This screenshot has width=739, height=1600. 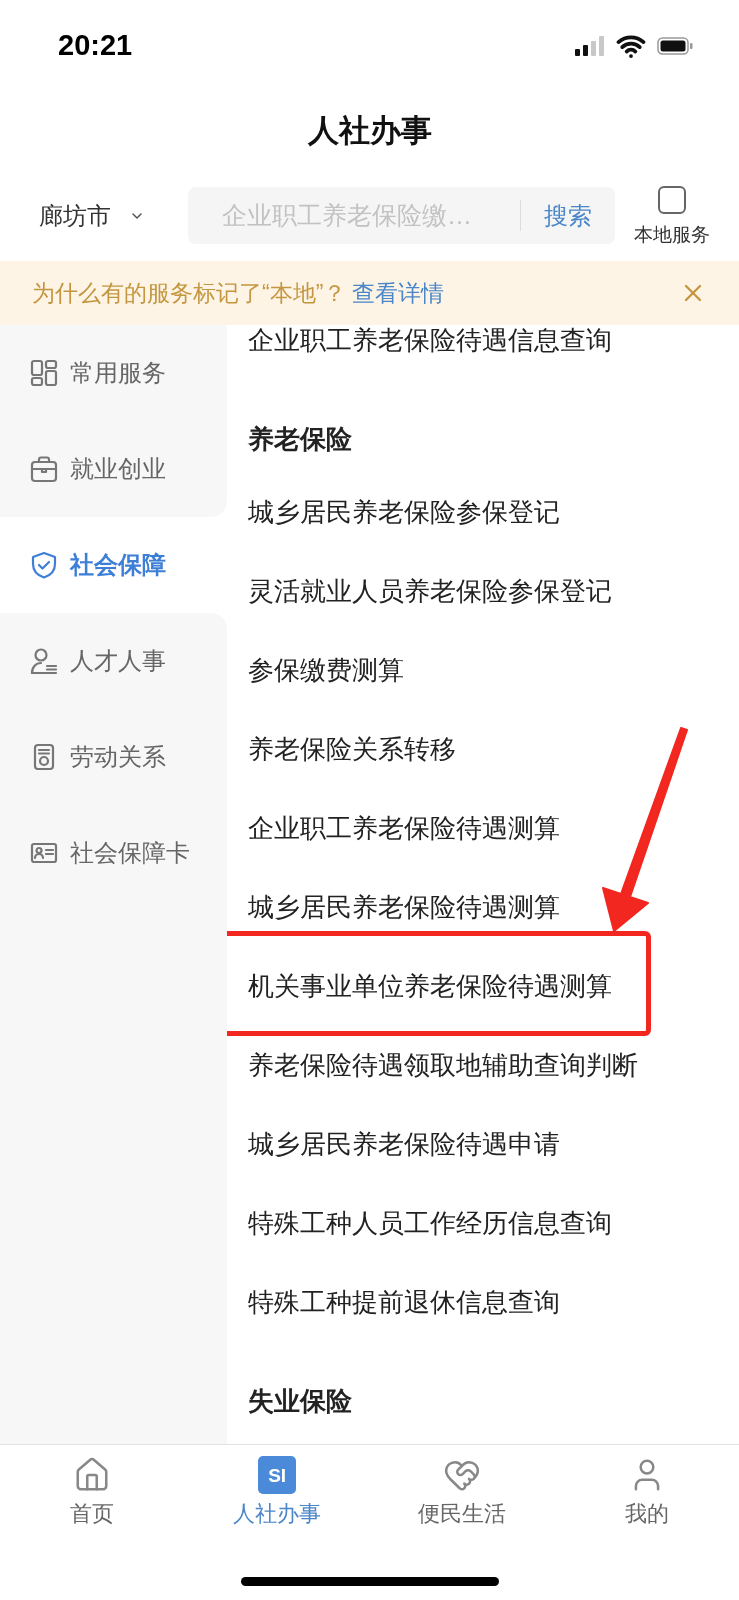 What do you see at coordinates (95, 46) in the screenshot?
I see `status-time: 20:21` at bounding box center [95, 46].